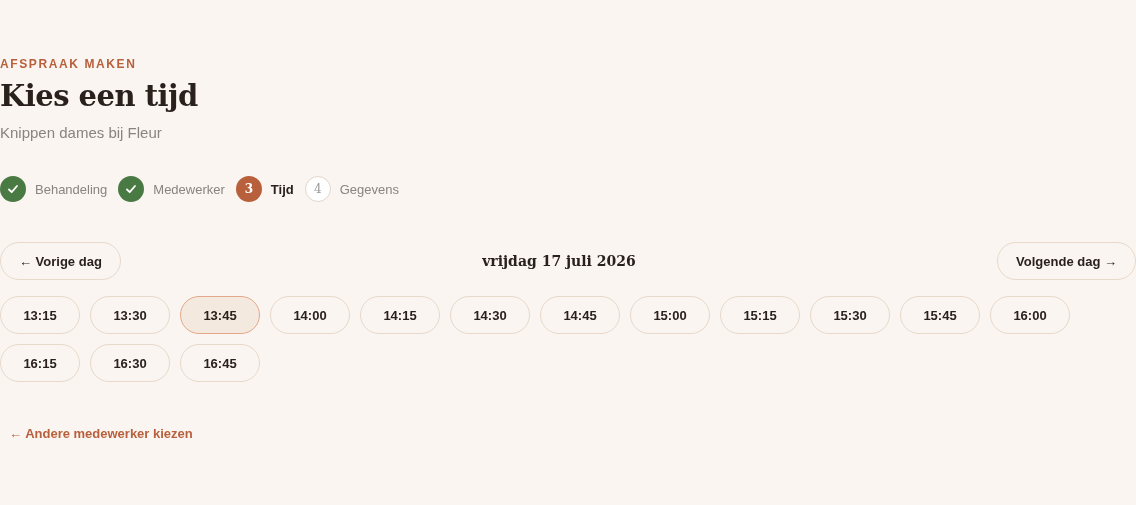  What do you see at coordinates (189, 189) in the screenshot?
I see `step-label: Medewerker` at bounding box center [189, 189].